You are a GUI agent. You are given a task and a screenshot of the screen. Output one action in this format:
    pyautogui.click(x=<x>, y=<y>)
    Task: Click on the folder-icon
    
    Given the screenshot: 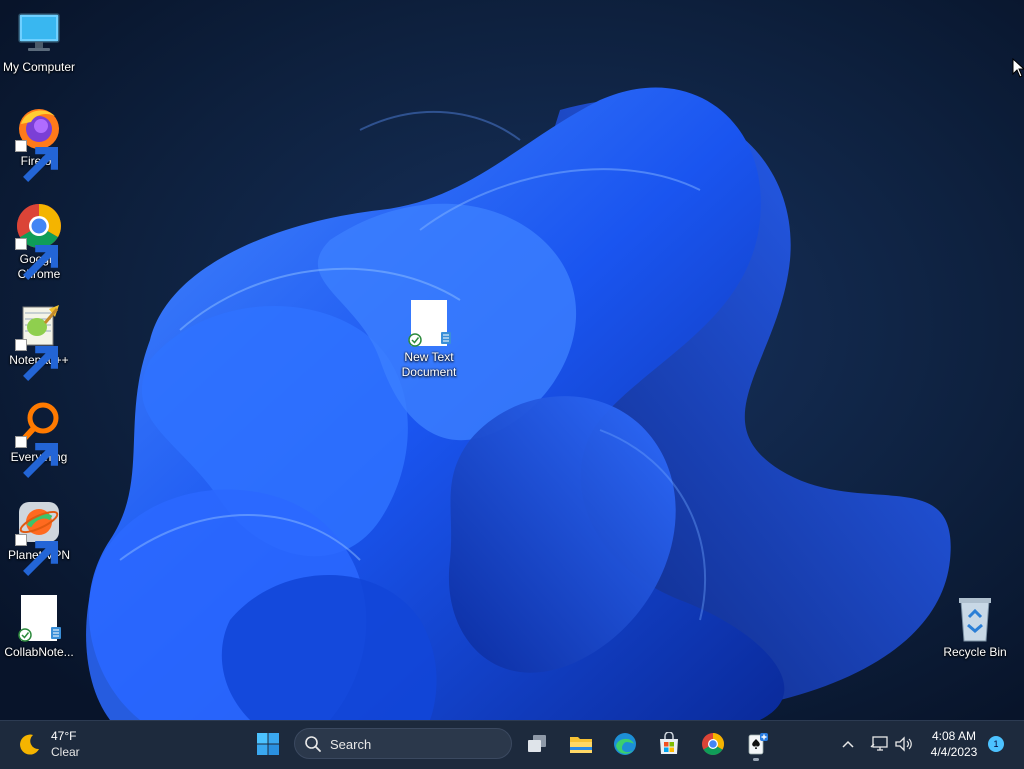 What is the action you would take?
    pyautogui.click(x=581, y=745)
    